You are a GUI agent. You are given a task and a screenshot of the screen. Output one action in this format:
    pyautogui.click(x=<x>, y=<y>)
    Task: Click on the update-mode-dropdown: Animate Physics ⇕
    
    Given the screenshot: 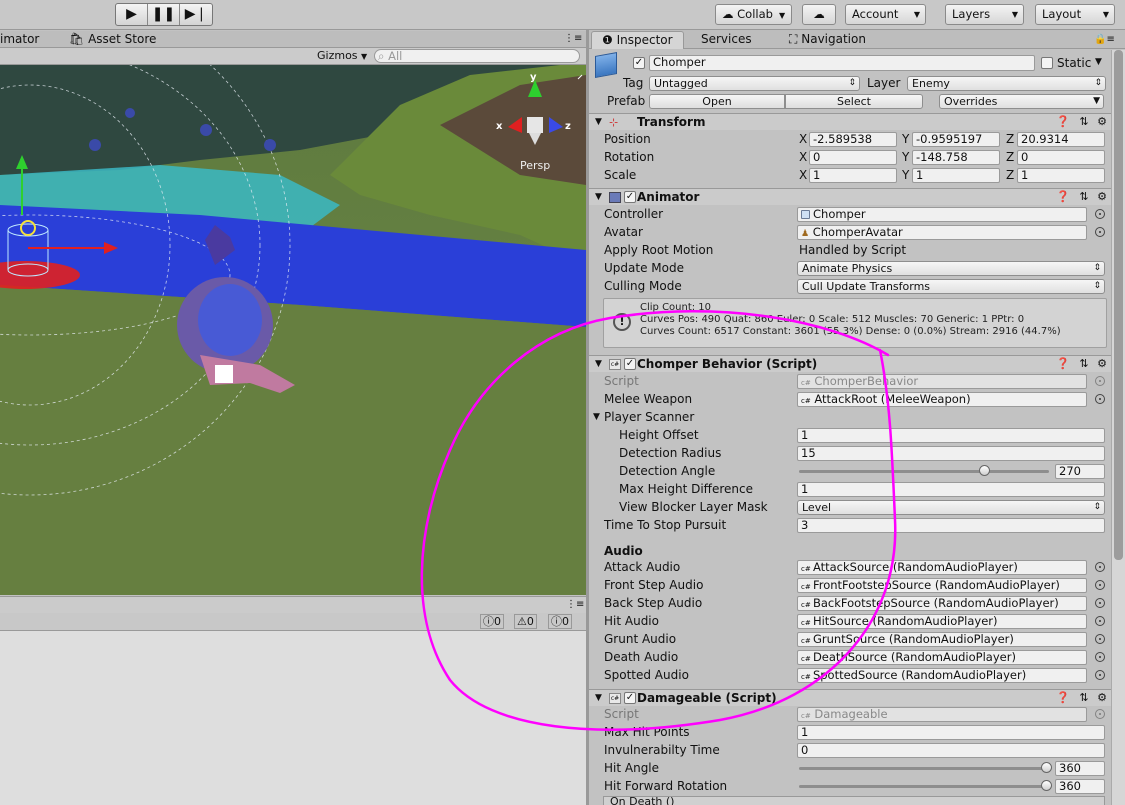 What is the action you would take?
    pyautogui.click(x=951, y=268)
    